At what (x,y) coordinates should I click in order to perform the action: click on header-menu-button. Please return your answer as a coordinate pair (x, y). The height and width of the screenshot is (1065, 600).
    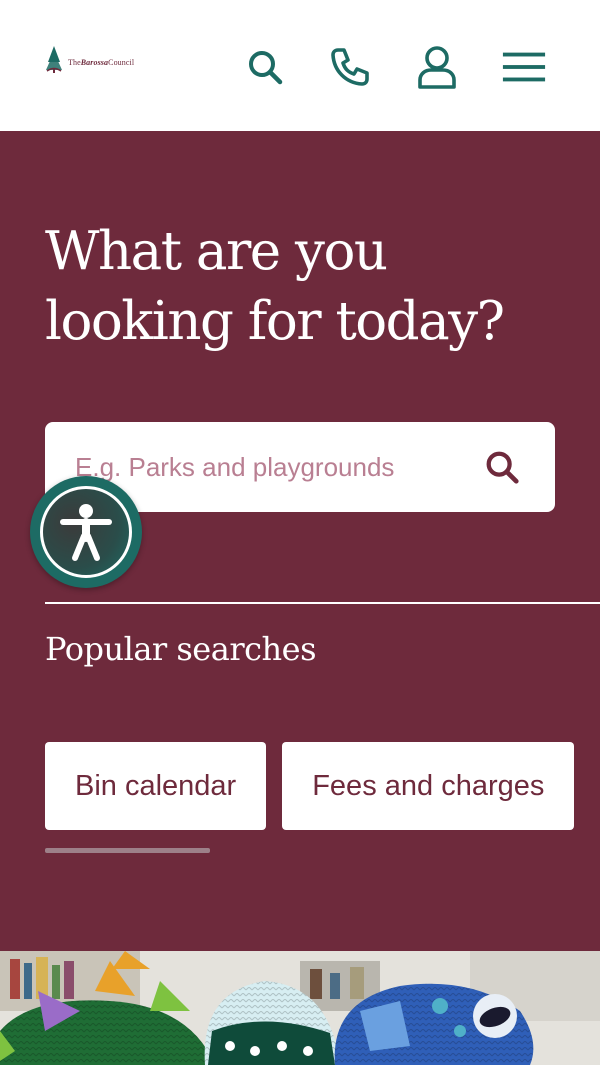
    Looking at the image, I should click on (524, 67).